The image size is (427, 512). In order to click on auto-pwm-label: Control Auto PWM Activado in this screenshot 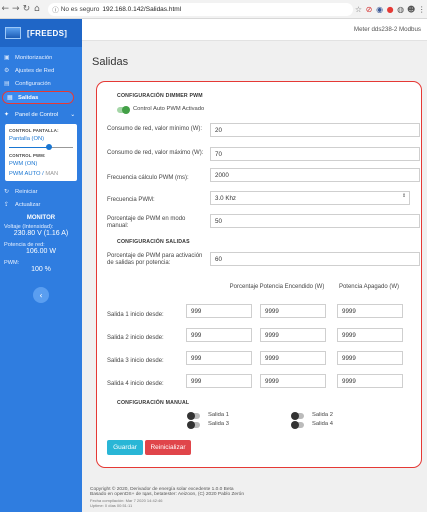, I will do `click(169, 109)`.